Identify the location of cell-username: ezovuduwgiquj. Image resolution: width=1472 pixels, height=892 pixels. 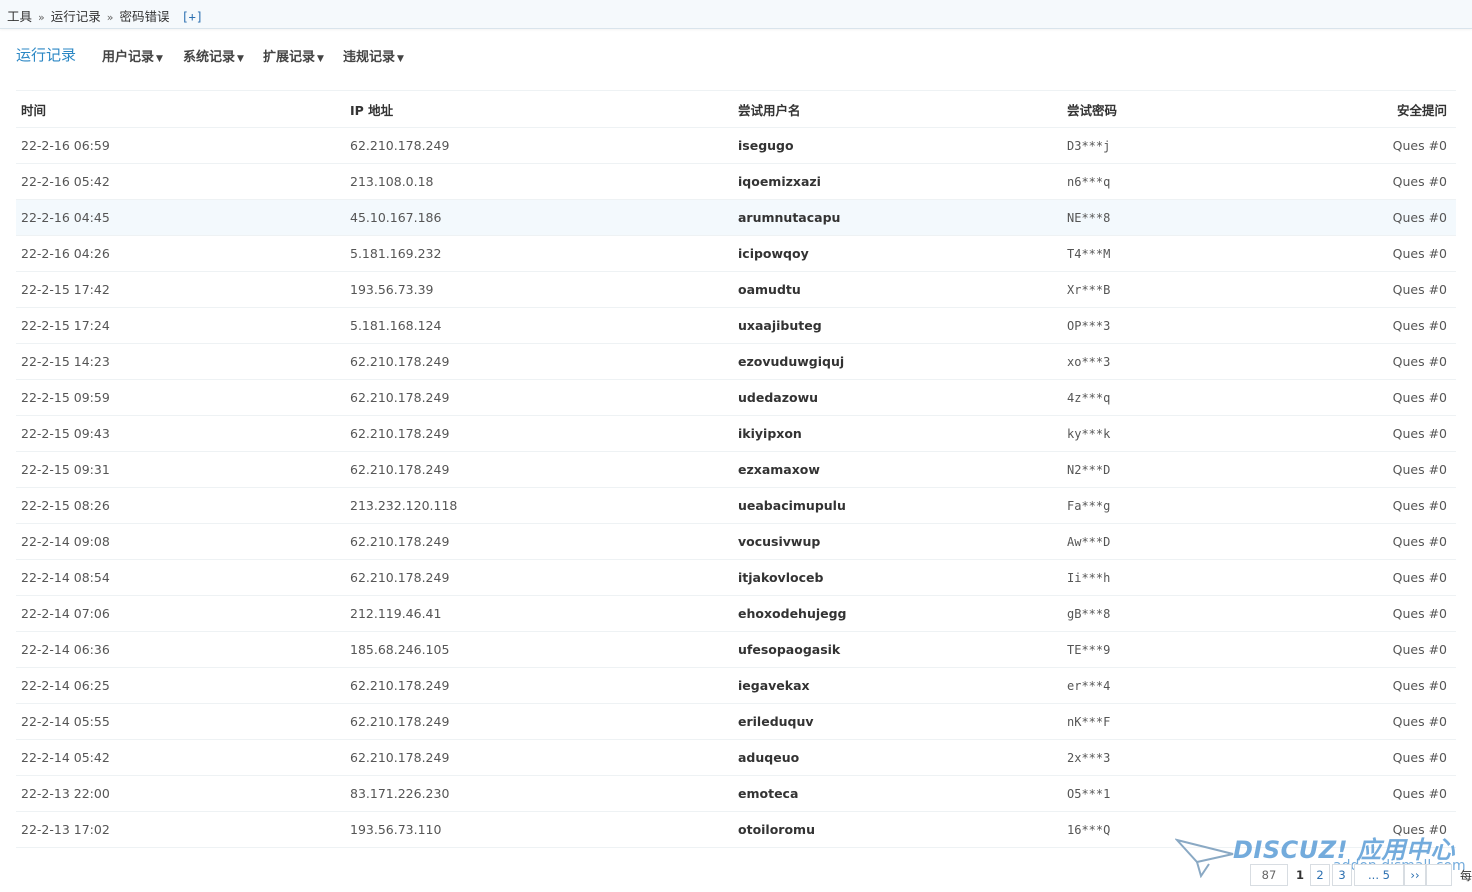
(897, 361).